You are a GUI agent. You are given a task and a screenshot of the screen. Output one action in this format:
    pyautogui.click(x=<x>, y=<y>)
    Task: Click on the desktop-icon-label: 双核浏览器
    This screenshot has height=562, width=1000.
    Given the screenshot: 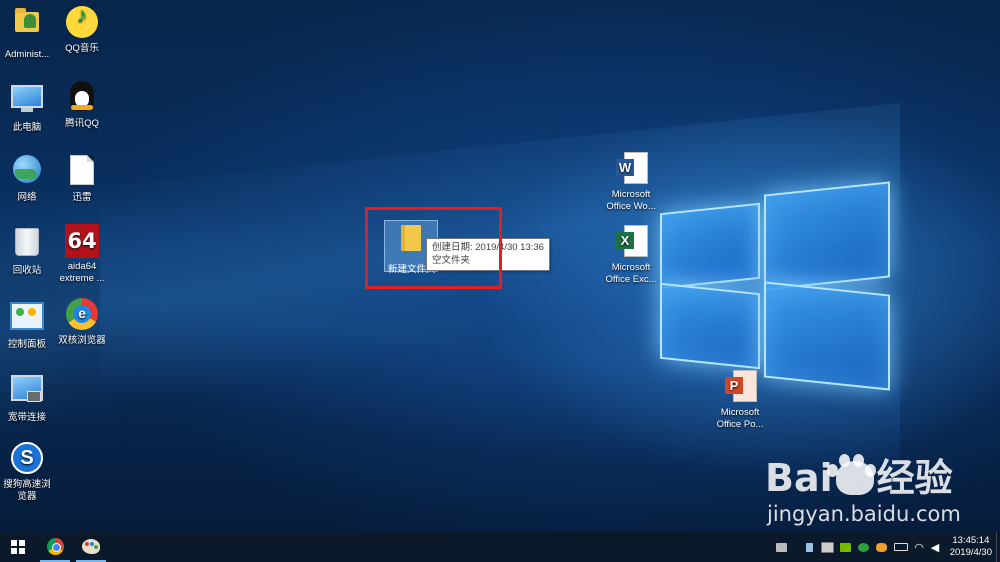 What is the action you would take?
    pyautogui.click(x=82, y=340)
    